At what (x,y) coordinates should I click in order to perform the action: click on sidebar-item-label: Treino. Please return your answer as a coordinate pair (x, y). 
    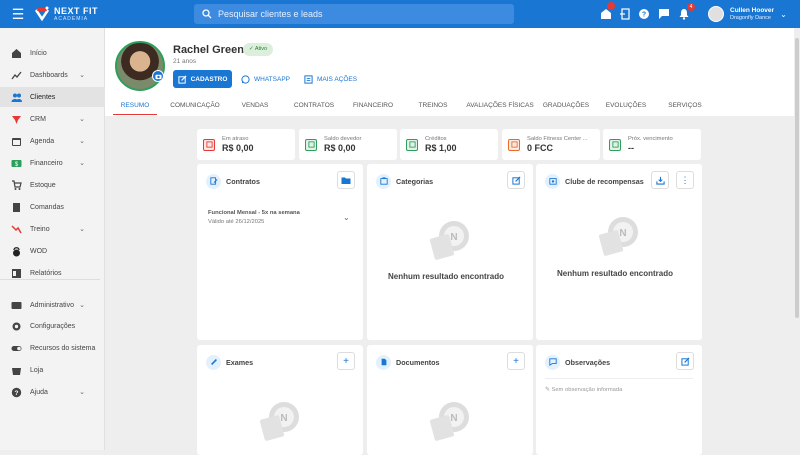
    Looking at the image, I should click on (40, 229).